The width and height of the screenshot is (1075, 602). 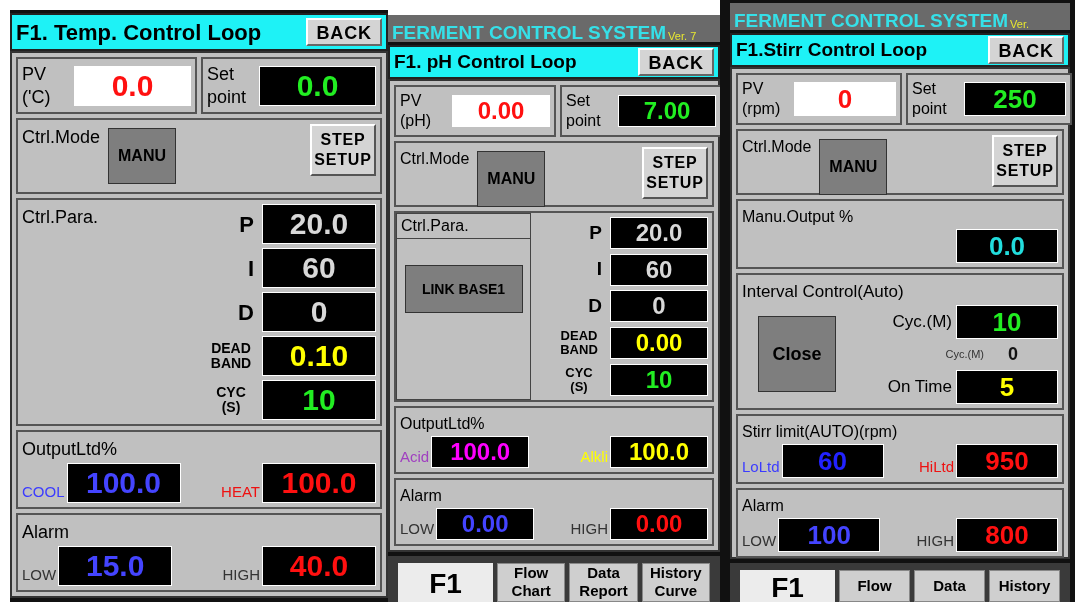 I want to click on field-label: PV ('C), so click(x=37, y=85).